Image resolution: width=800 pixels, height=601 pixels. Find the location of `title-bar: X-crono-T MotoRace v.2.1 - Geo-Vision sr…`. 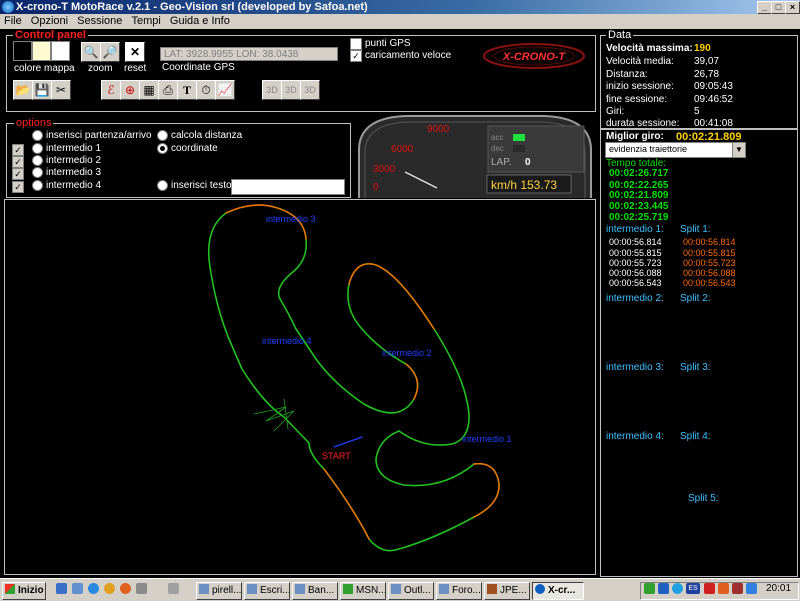

title-bar: X-crono-T MotoRace v.2.1 - Geo-Vision sr… is located at coordinates (400, 7).